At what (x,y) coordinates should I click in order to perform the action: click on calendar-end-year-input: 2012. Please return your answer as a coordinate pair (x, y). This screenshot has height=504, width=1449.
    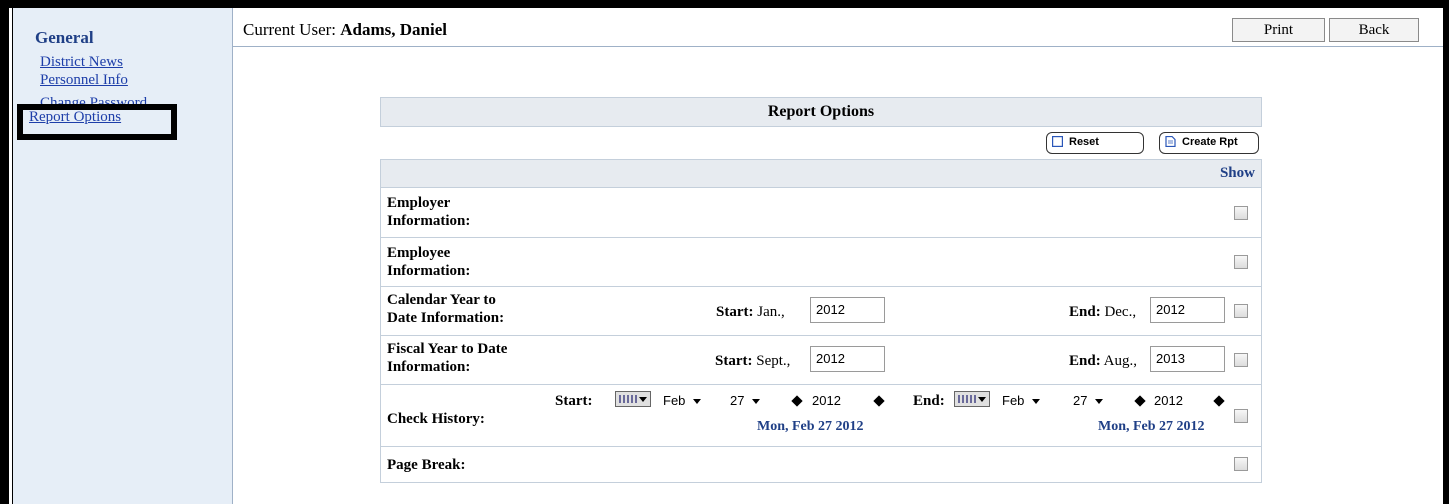
    Looking at the image, I should click on (1187, 310).